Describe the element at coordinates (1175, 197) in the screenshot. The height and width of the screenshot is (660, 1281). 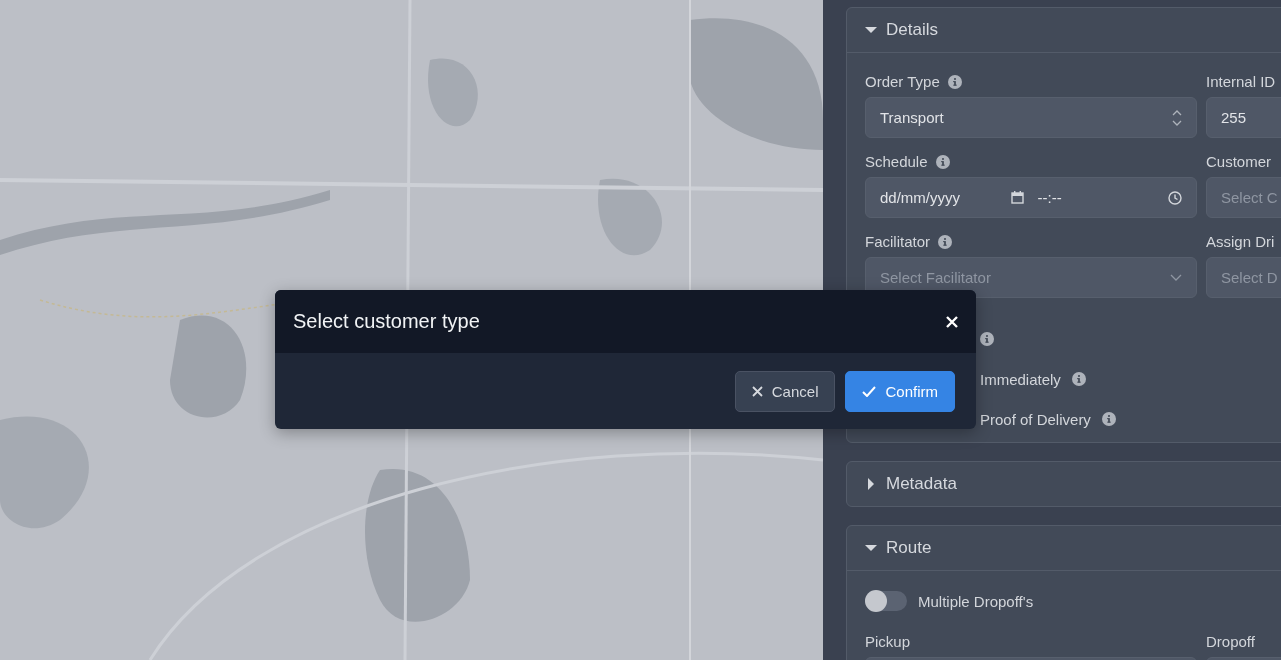
I see `clock-icon` at that location.